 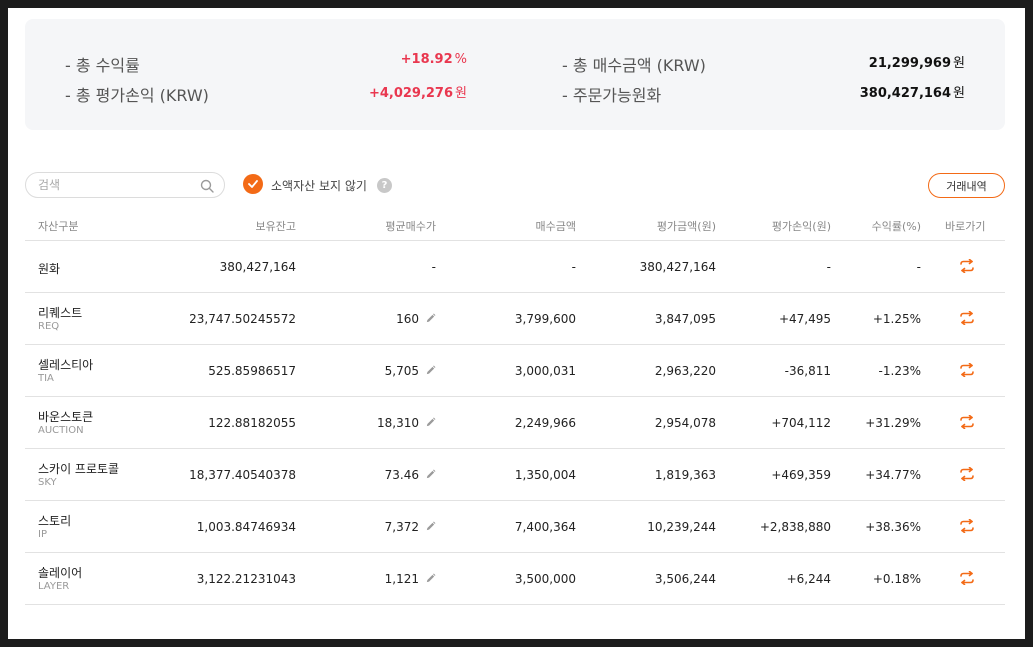 What do you see at coordinates (545, 579) in the screenshot?
I see `buy-amount-value: 3,500,000` at bounding box center [545, 579].